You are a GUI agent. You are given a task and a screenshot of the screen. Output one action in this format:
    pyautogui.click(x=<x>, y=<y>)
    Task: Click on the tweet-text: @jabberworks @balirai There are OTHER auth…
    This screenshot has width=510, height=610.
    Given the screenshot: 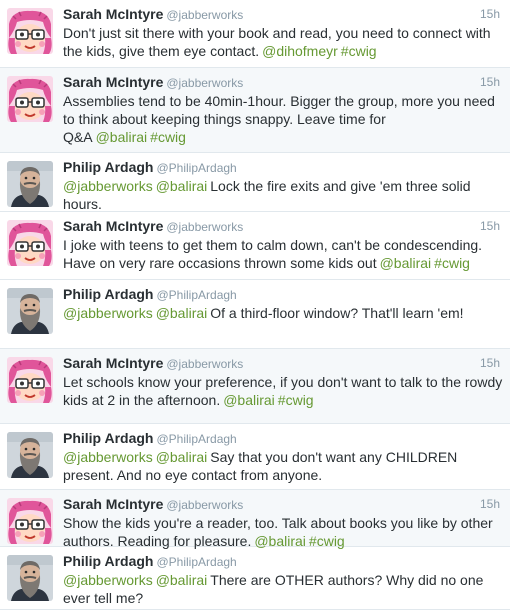 What is the action you would take?
    pyautogui.click(x=283, y=589)
    